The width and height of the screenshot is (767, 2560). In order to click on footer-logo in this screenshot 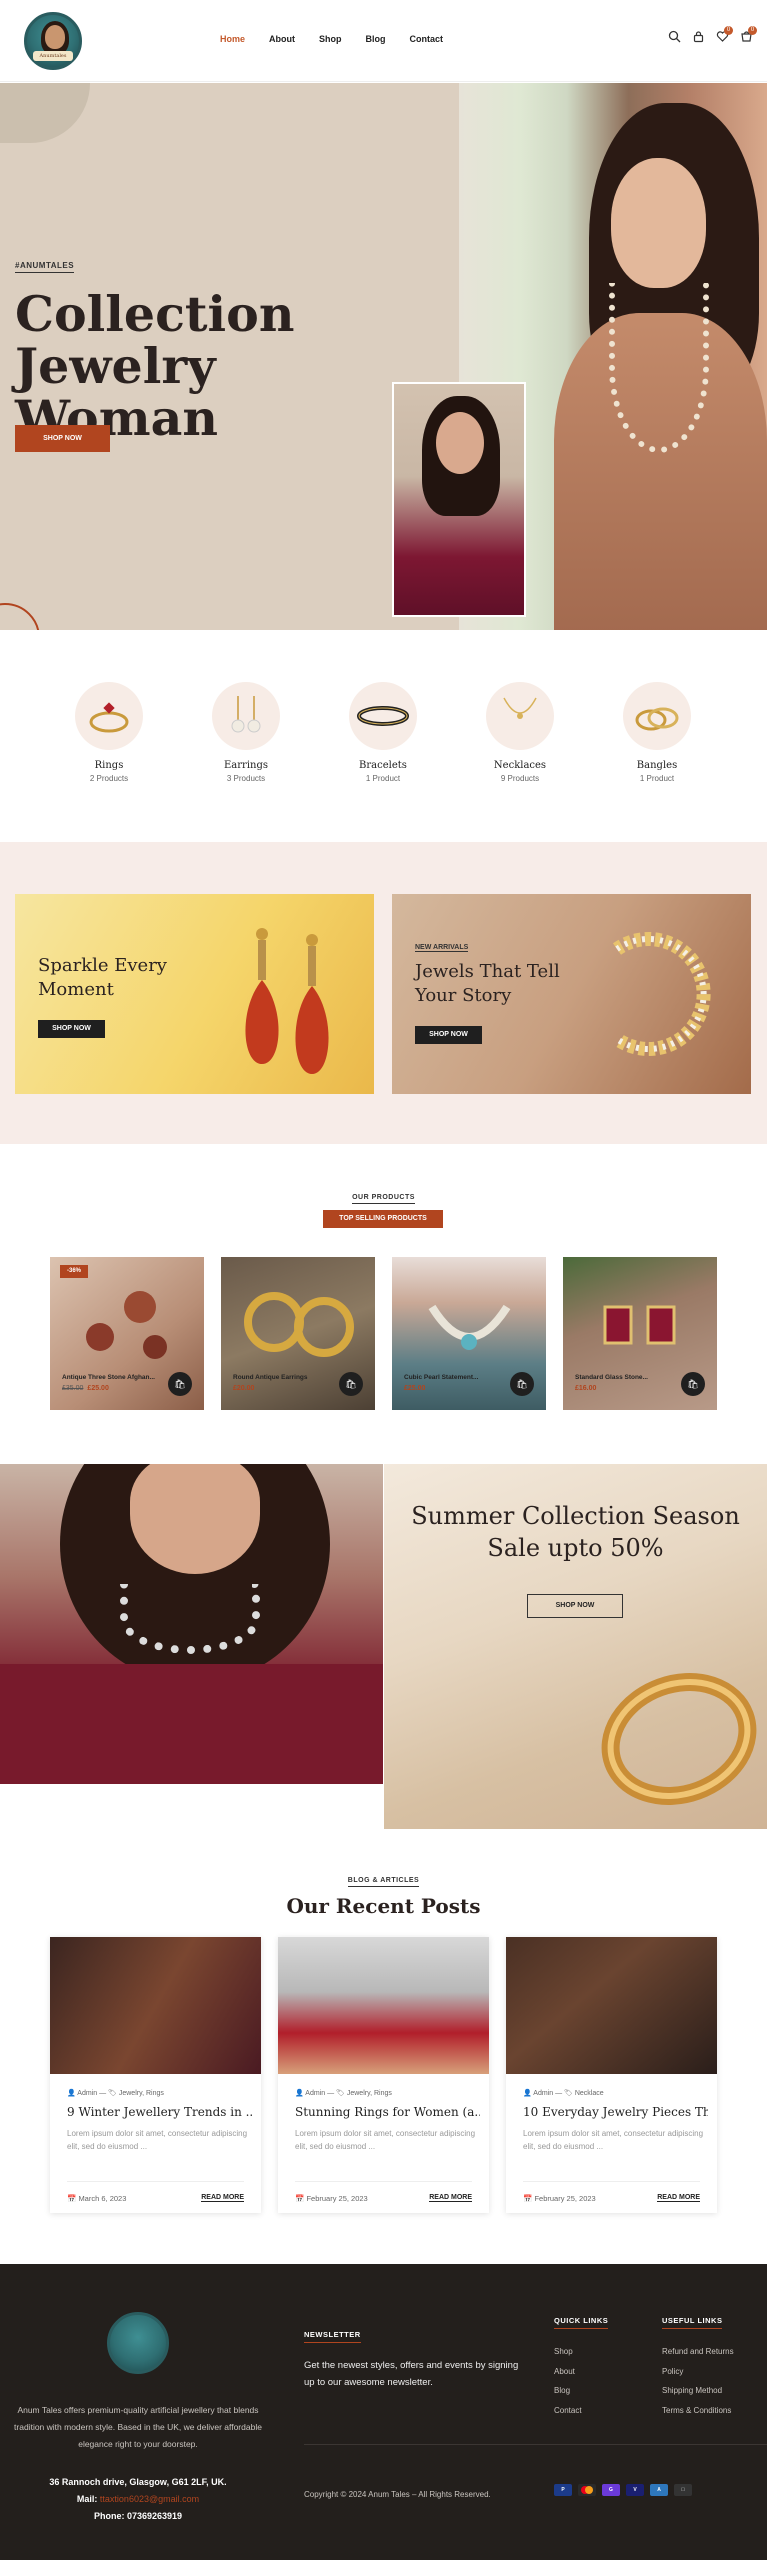, I will do `click(138, 2343)`.